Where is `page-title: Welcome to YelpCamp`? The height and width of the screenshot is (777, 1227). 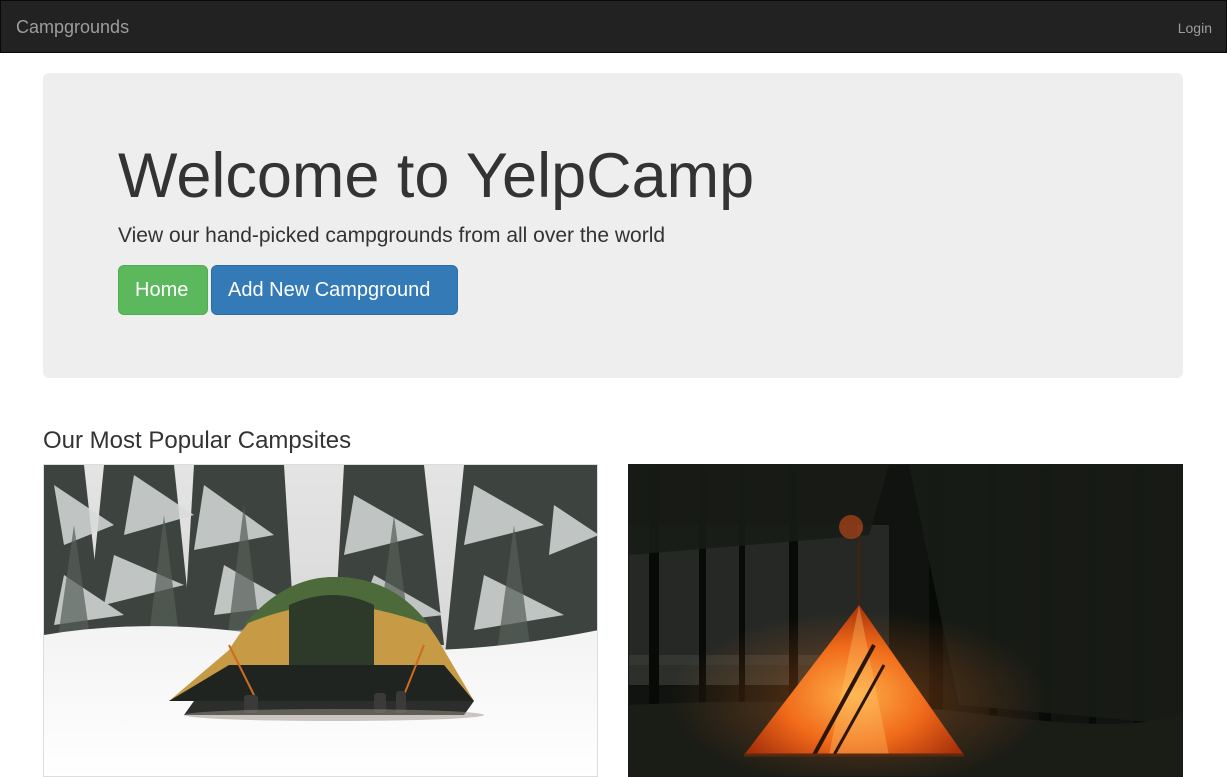 page-title: Welcome to YelpCamp is located at coordinates (436, 176).